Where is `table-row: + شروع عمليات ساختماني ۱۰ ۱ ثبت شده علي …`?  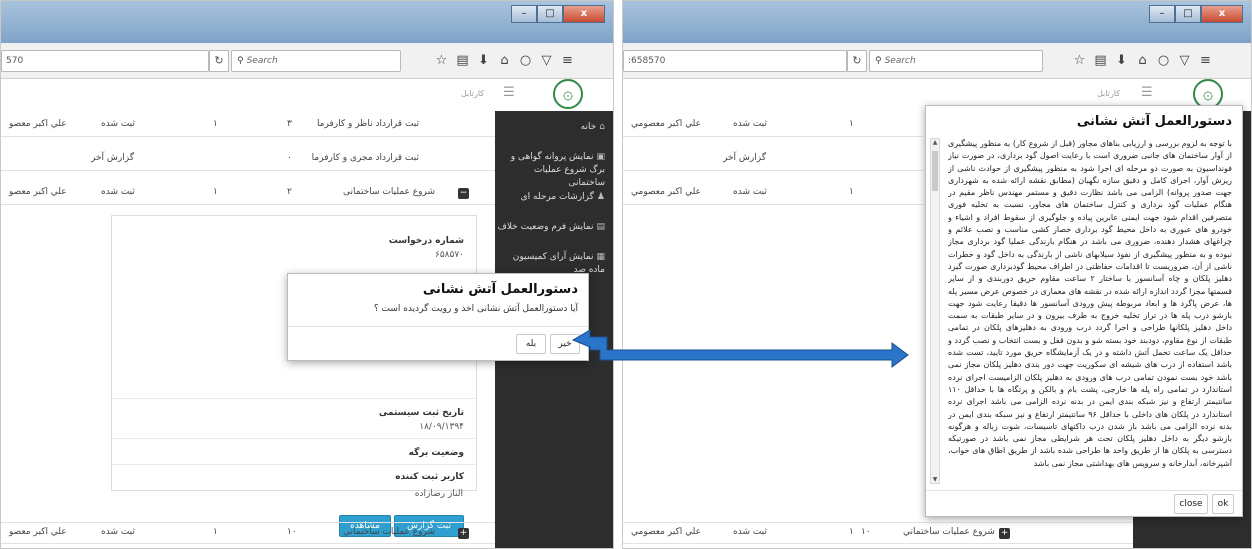 table-row: + شروع عمليات ساختماني ۱۰ ۱ ثبت شده علي … is located at coordinates (878, 533).